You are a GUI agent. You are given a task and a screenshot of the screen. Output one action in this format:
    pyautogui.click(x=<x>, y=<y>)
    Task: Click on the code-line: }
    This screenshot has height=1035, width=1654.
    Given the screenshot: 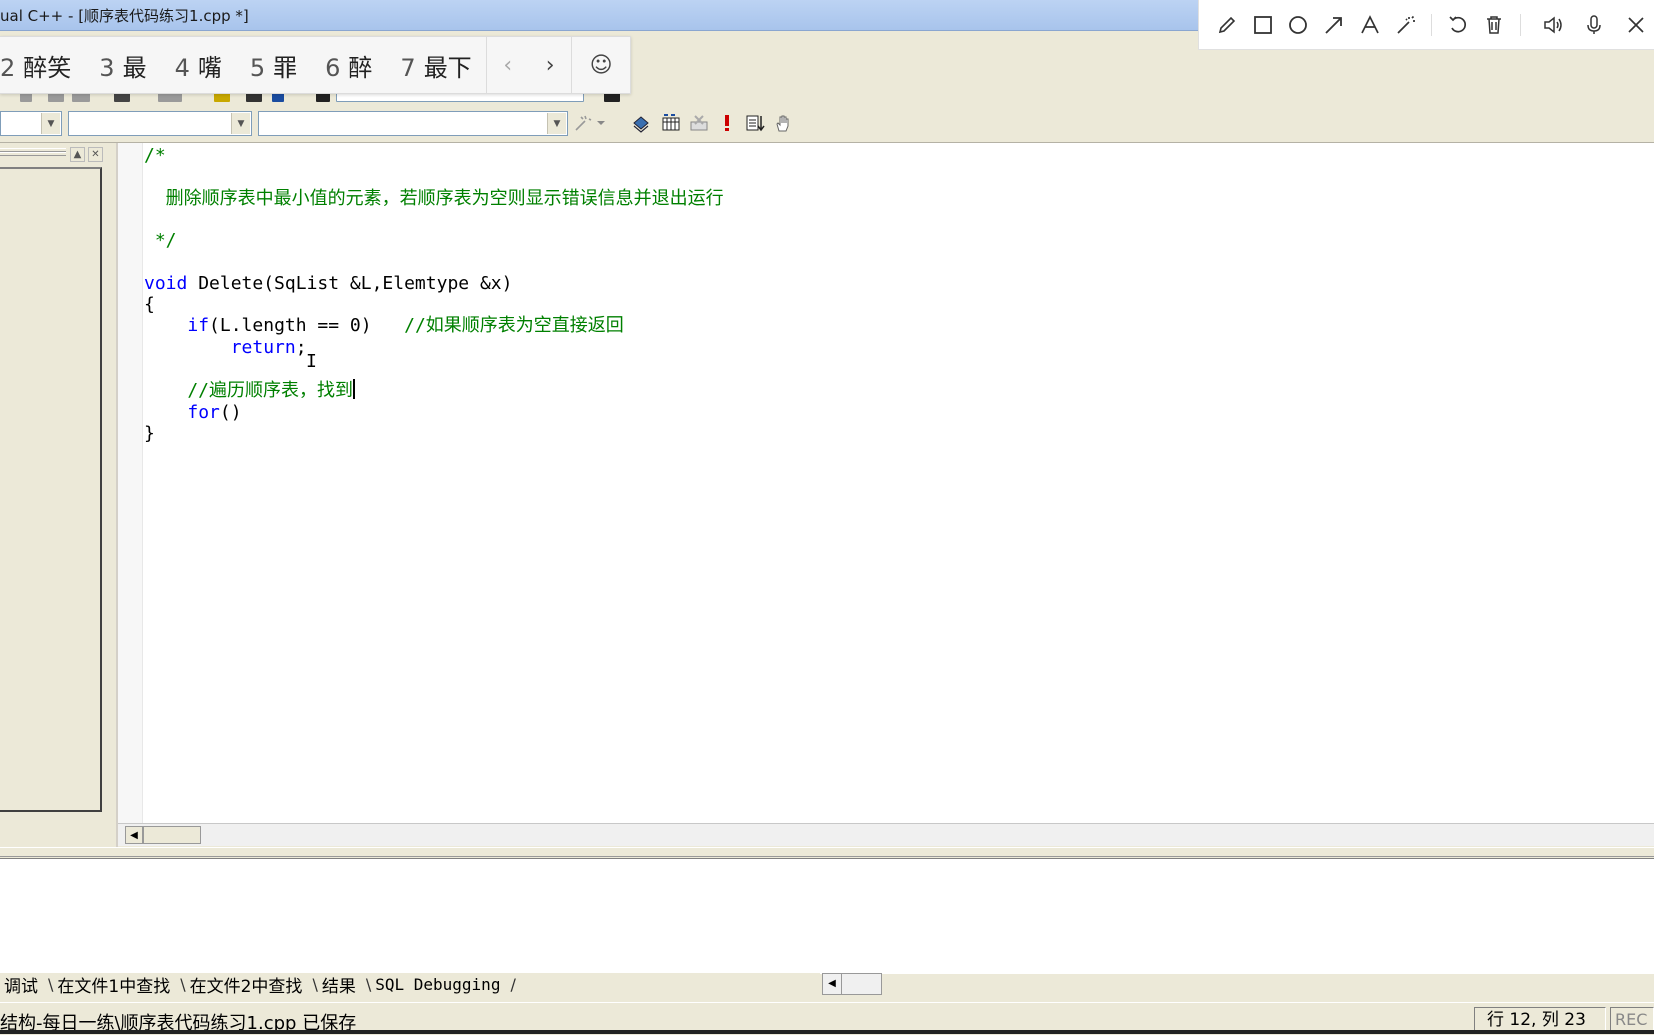 What is the action you would take?
    pyautogui.click(x=149, y=433)
    